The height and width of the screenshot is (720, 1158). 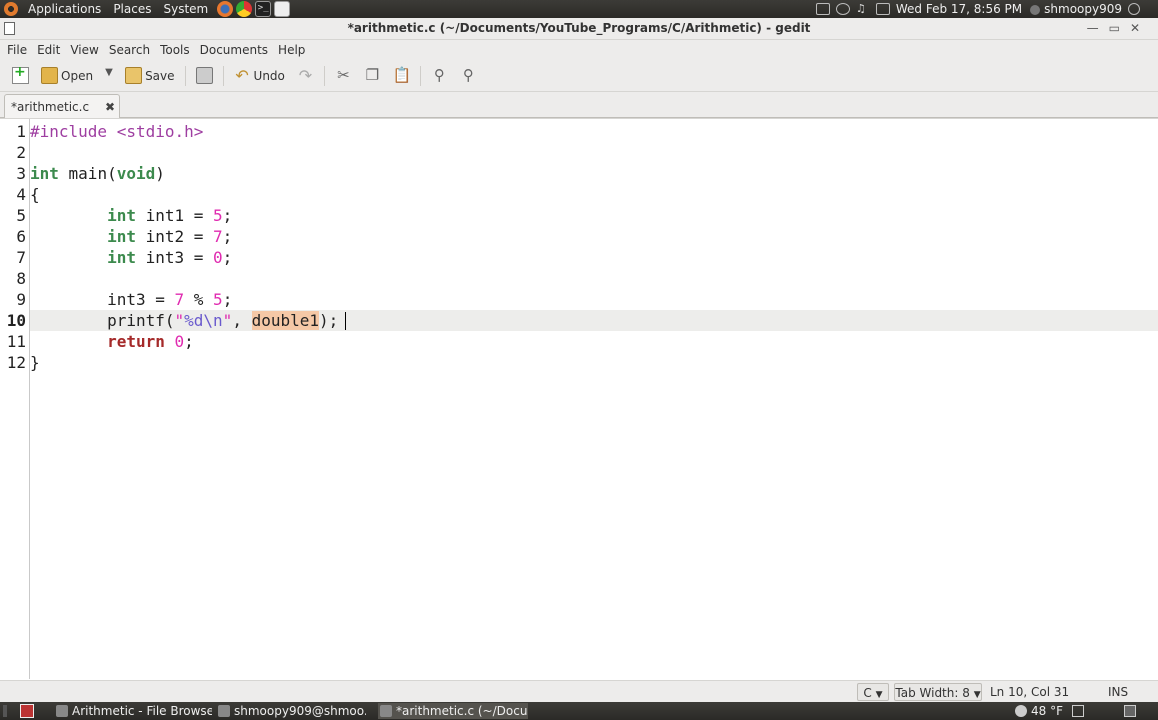 I want to click on folder-icon, so click(x=49, y=75).